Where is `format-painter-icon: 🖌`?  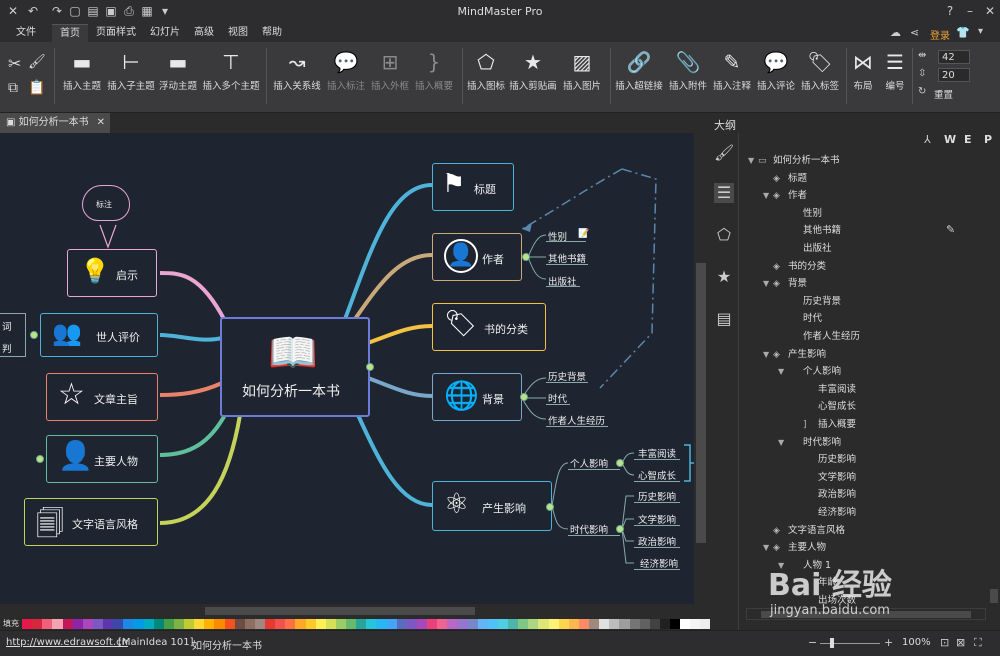
format-painter-icon: 🖌 is located at coordinates (37, 62).